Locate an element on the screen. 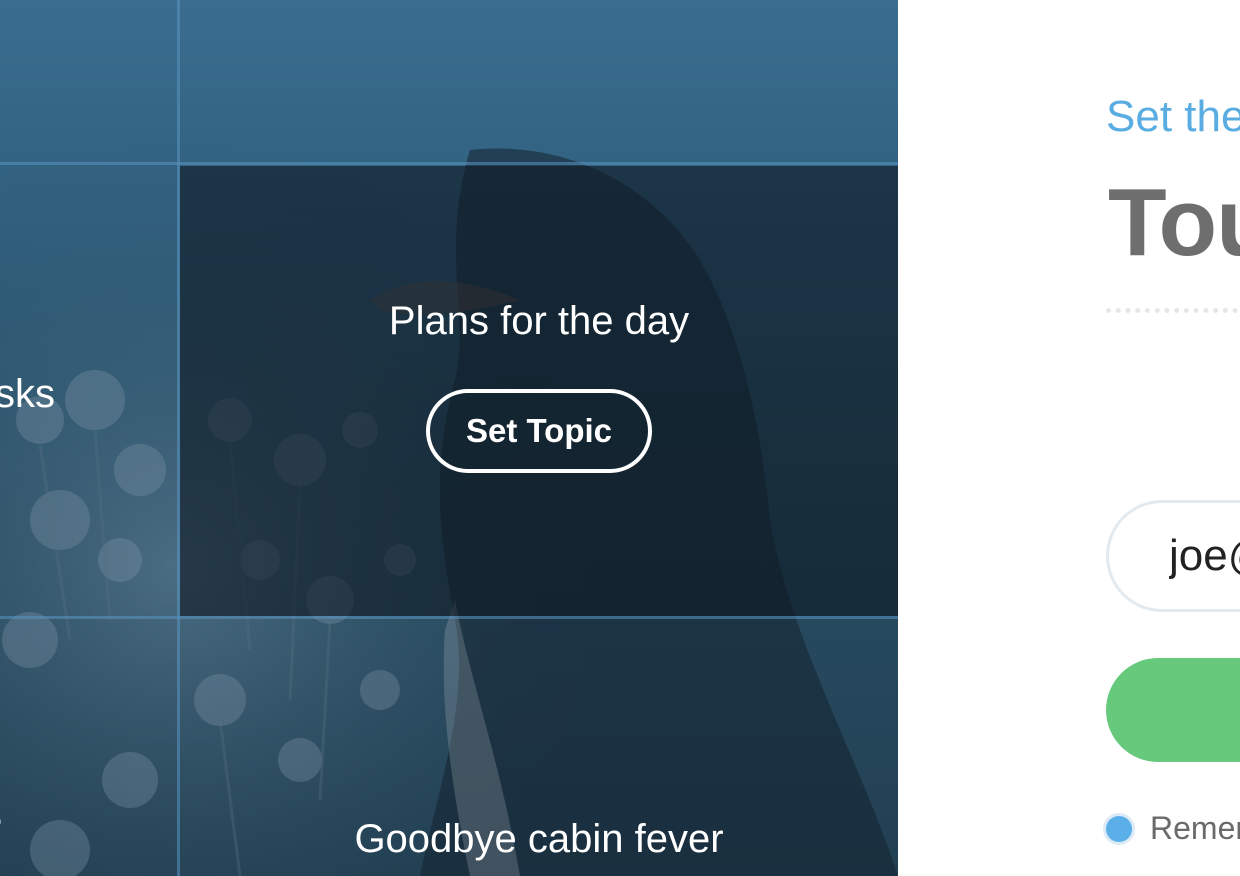 The image size is (1240, 876). submit-button is located at coordinates (1173, 710).